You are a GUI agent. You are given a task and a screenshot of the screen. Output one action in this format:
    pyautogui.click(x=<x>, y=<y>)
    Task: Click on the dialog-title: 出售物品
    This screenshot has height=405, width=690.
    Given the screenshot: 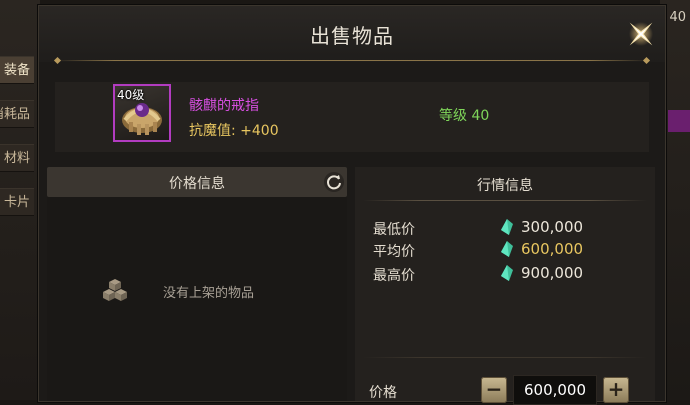 What is the action you would take?
    pyautogui.click(x=352, y=36)
    